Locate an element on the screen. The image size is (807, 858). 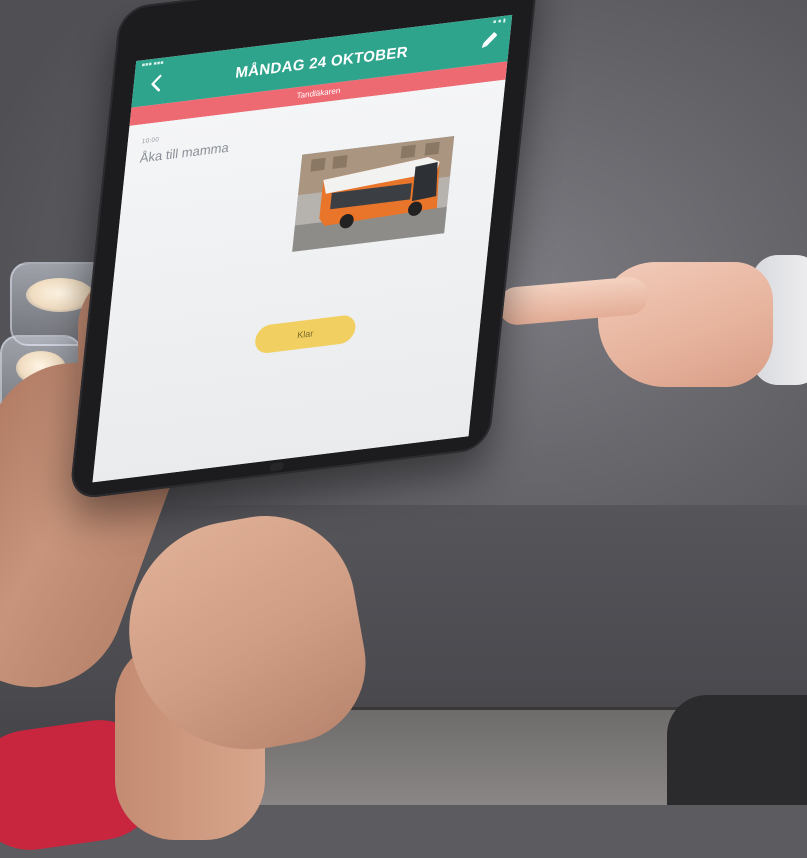
event-time: 10:00 is located at coordinates (150, 141).